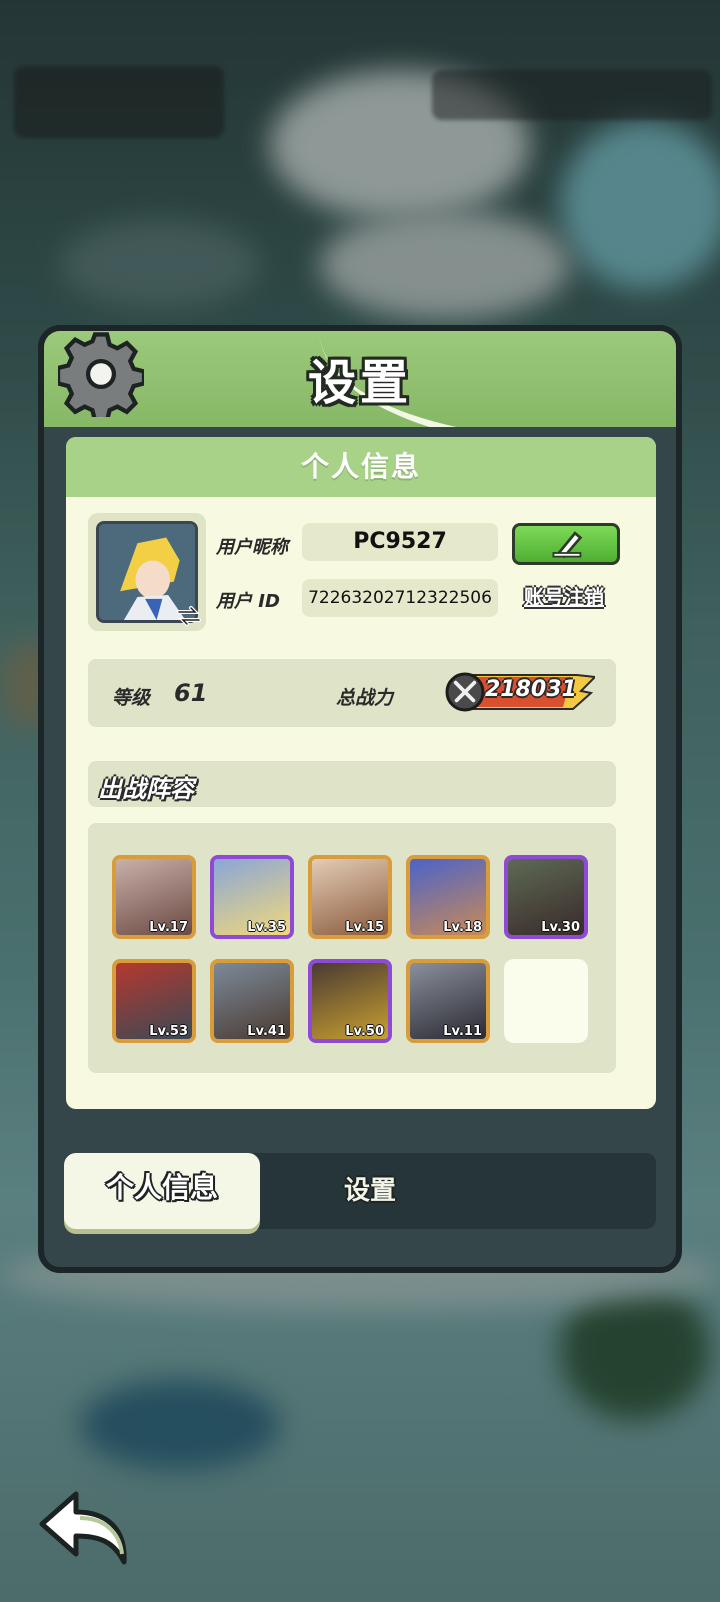 The height and width of the screenshot is (1602, 720). What do you see at coordinates (248, 601) in the screenshot?
I see `user-id-label: 用户 ID` at bounding box center [248, 601].